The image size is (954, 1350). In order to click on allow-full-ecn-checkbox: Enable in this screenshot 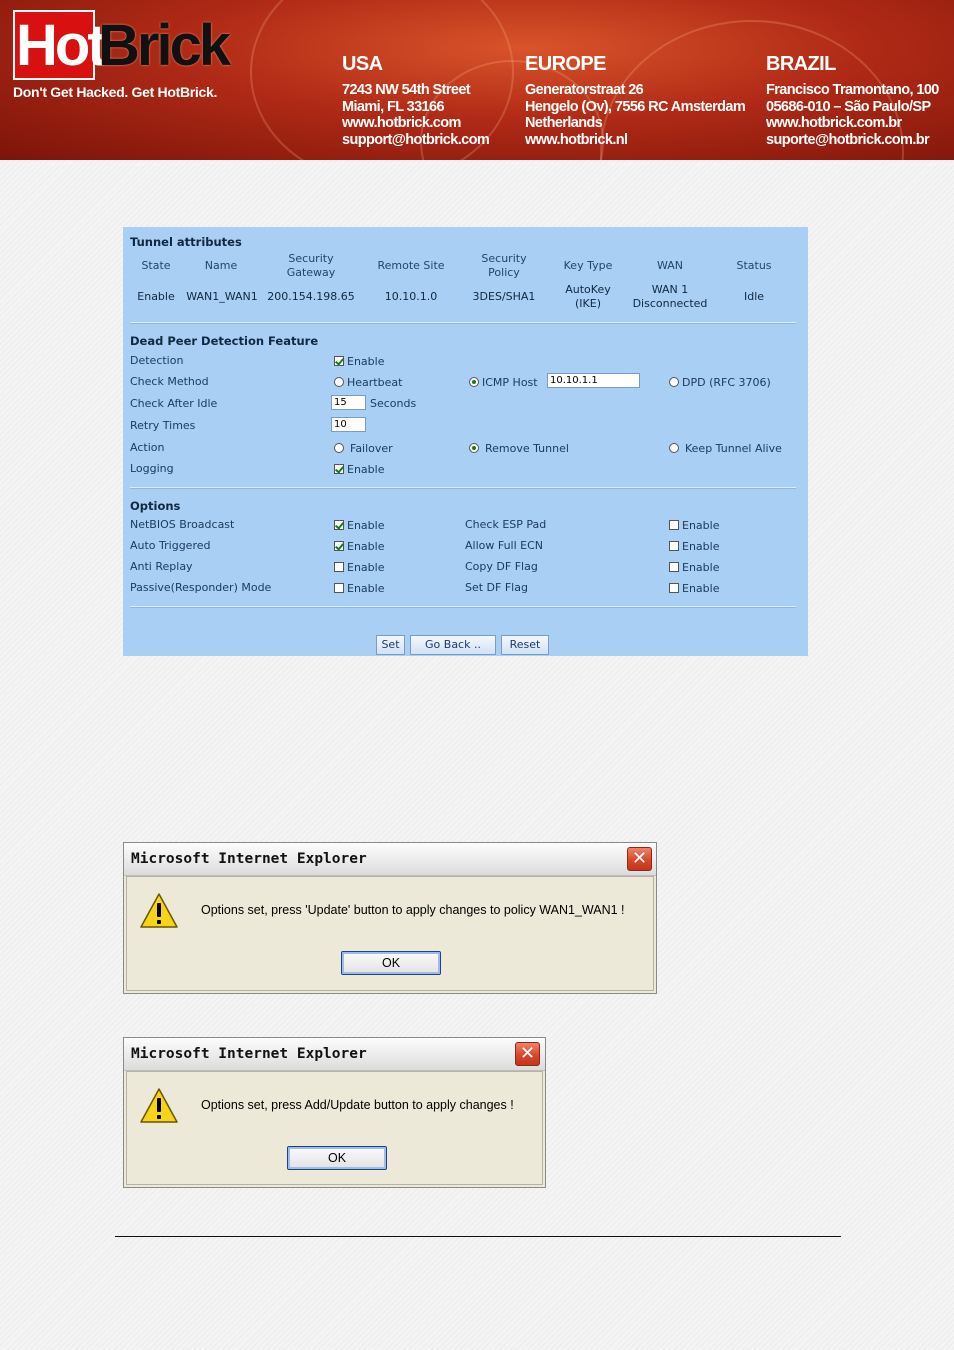, I will do `click(694, 546)`.